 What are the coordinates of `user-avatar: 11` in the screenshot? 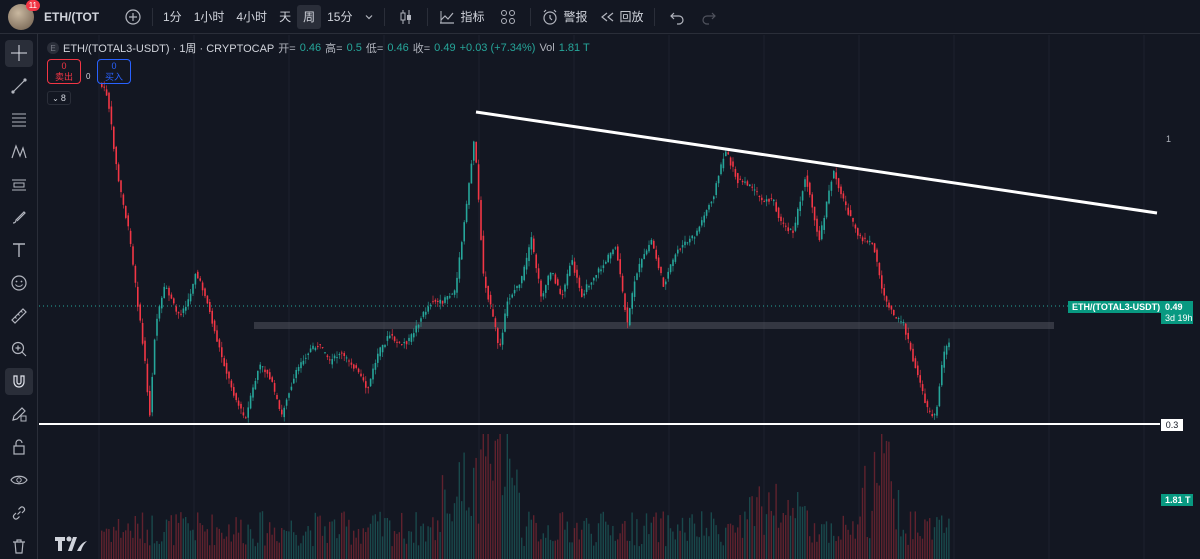 It's located at (24, 15).